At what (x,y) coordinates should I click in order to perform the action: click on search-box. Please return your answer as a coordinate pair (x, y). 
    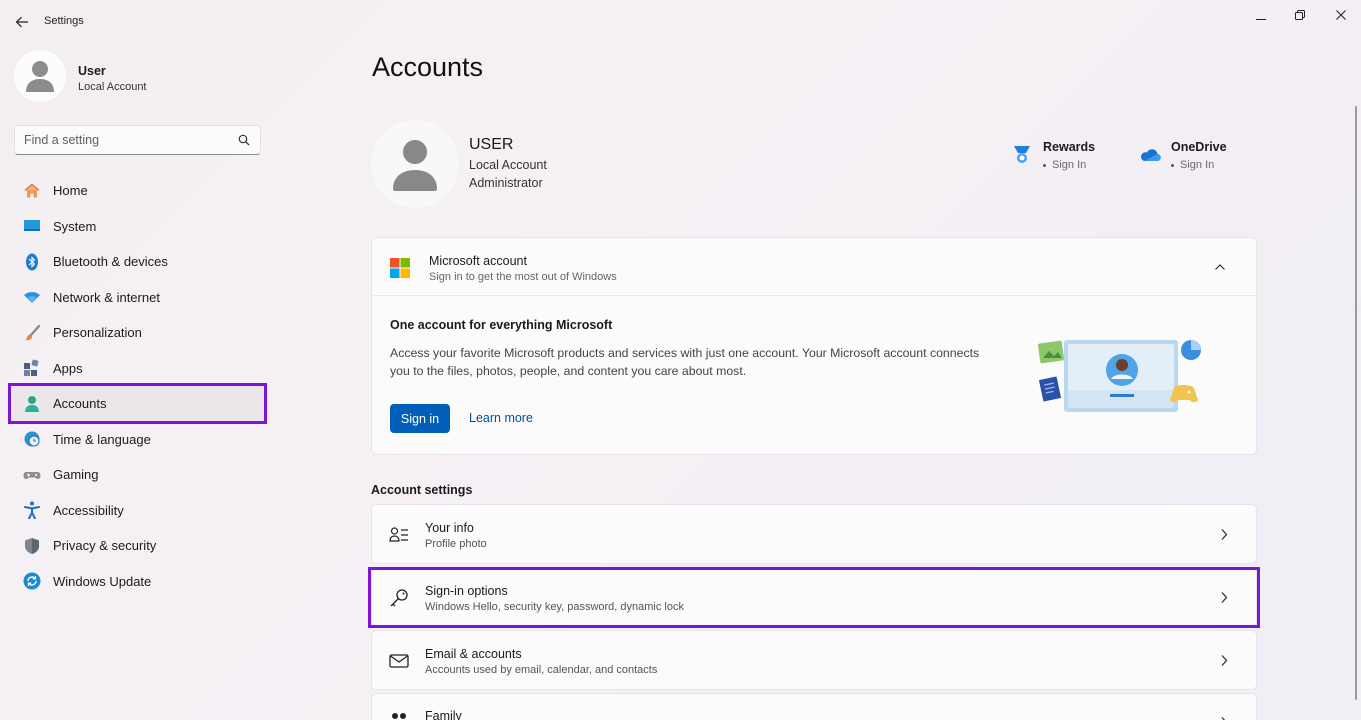
    Looking at the image, I should click on (137, 140).